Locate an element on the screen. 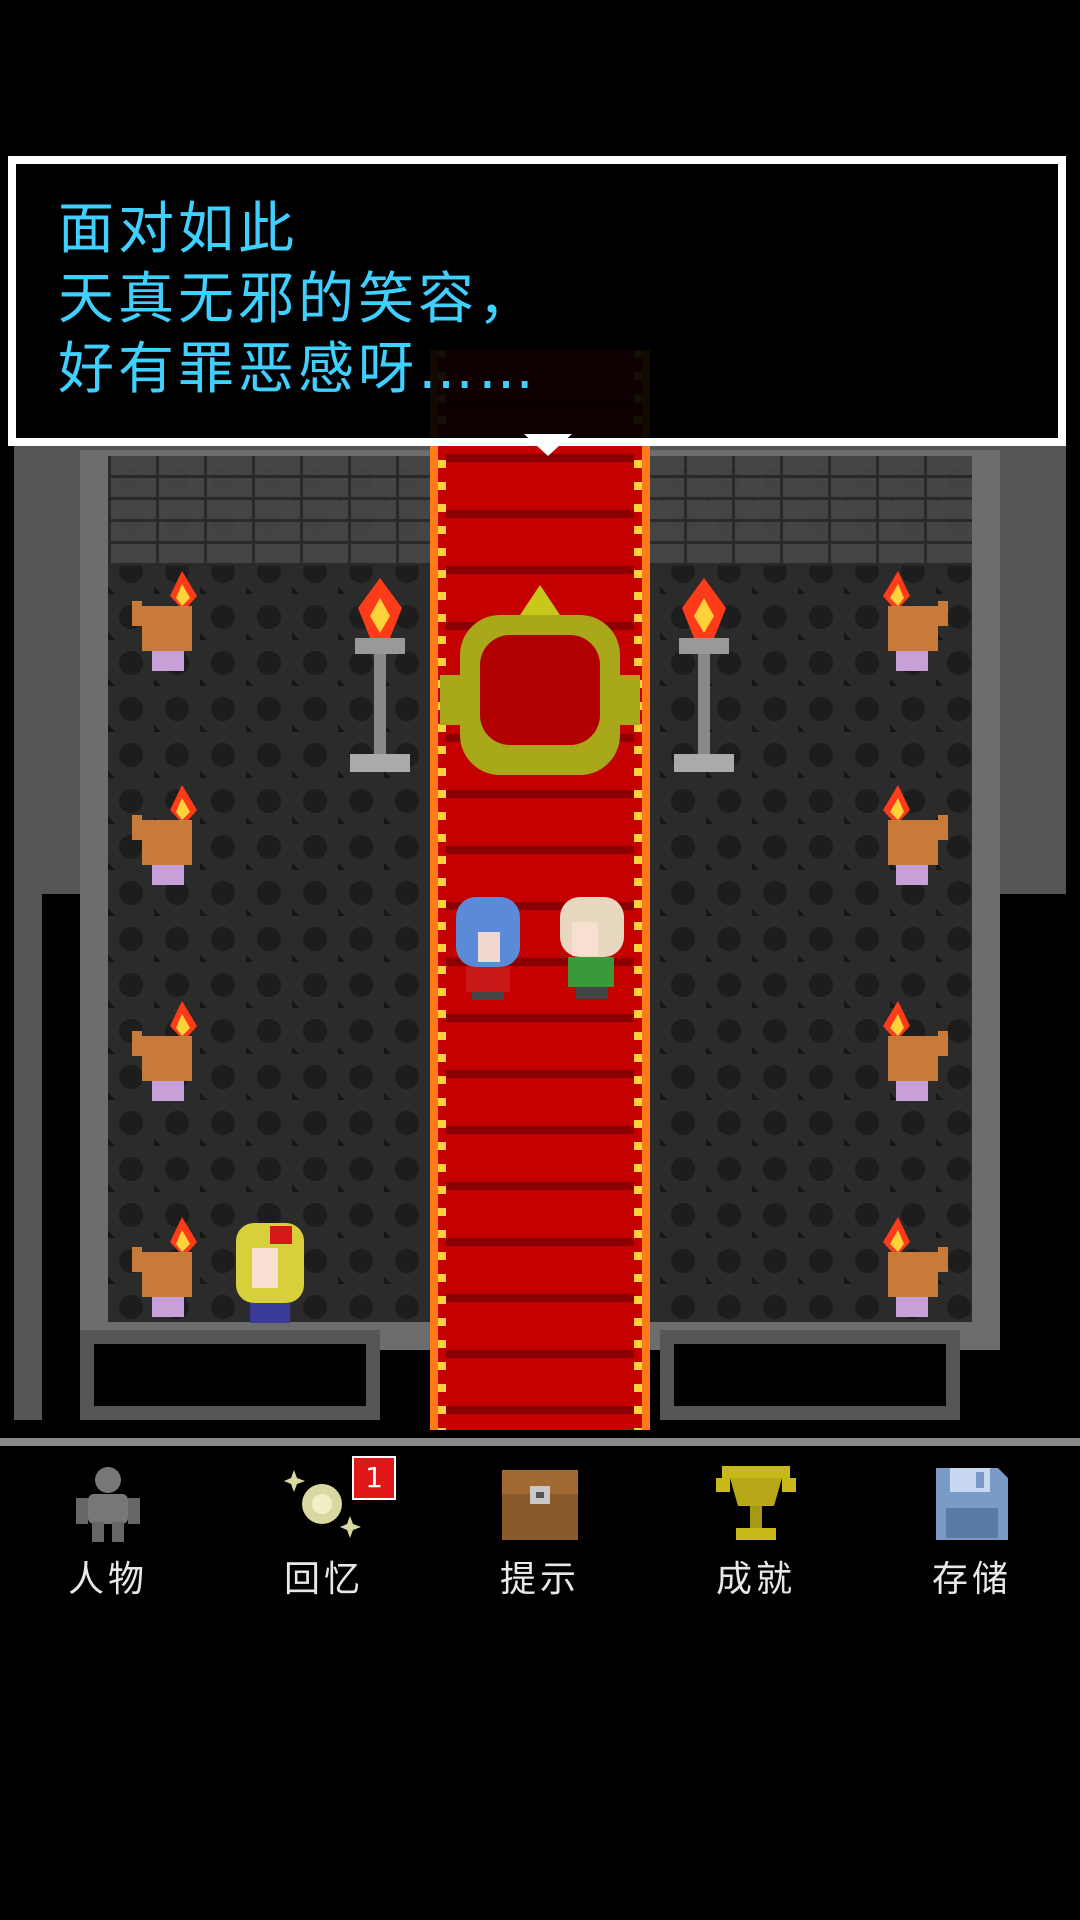 The width and height of the screenshot is (1080, 1920). menu-characters-label: 人物 is located at coordinates (107, 1579).